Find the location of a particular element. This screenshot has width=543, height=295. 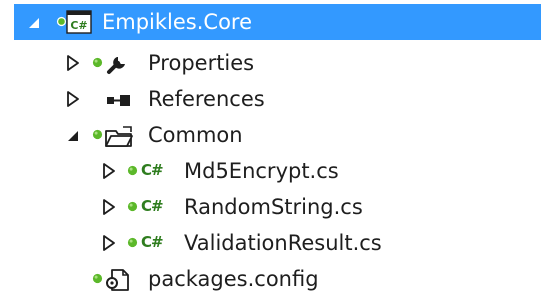

tree-item-label: Md5Encrypt.cs is located at coordinates (261, 171).